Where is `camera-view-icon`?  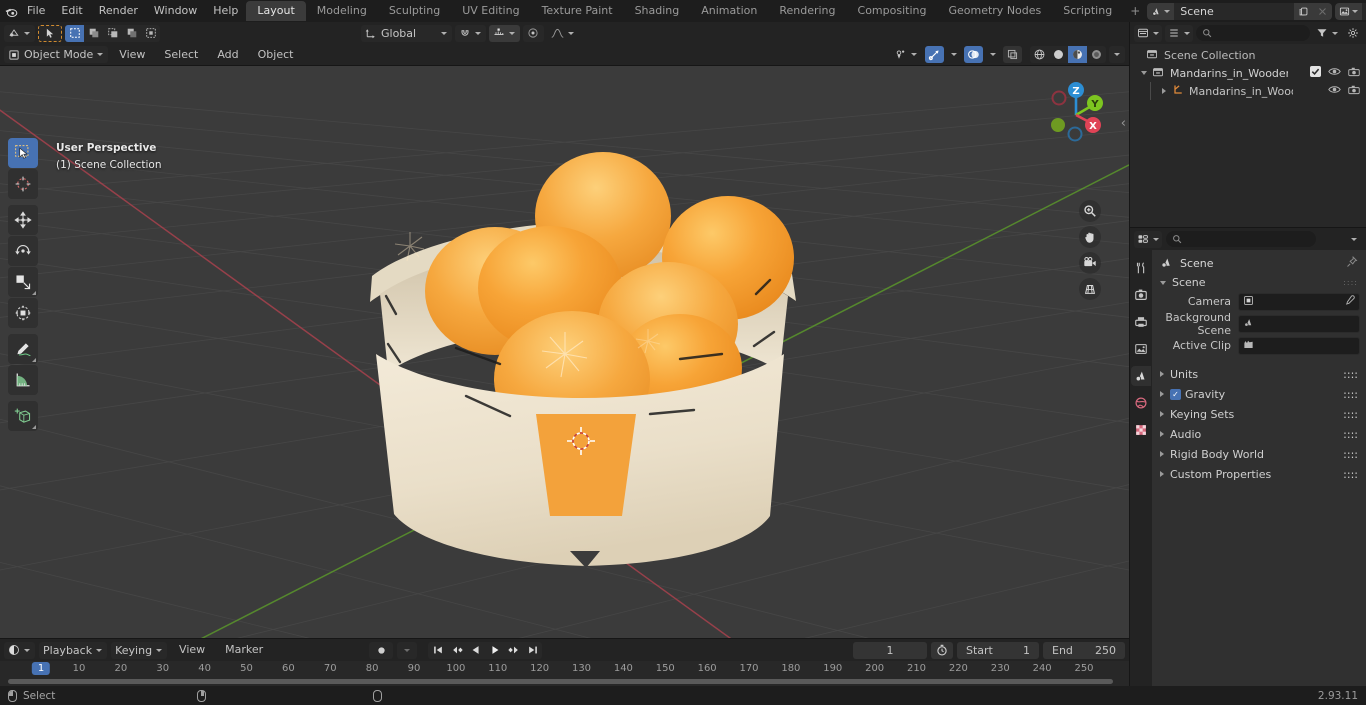
camera-view-icon is located at coordinates (1090, 263).